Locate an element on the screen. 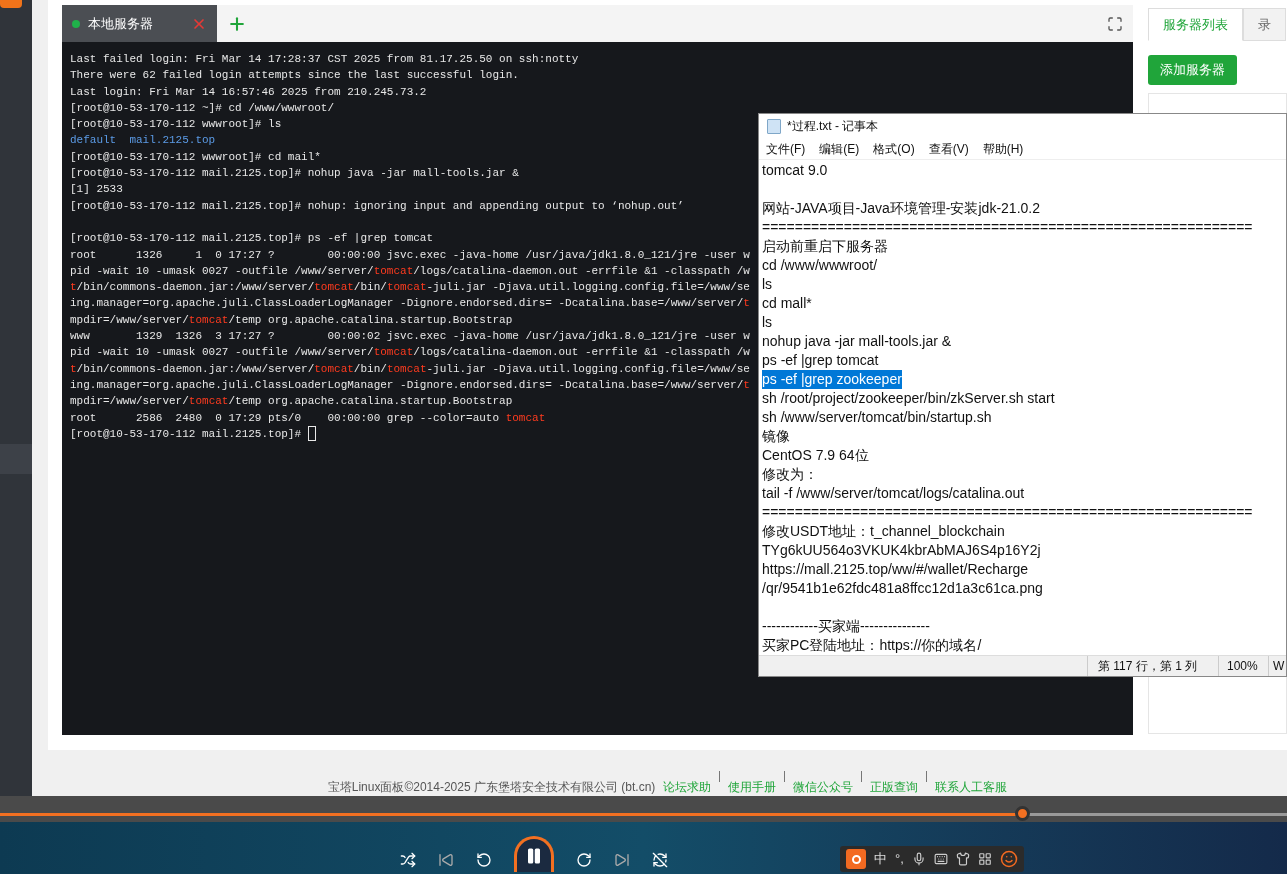 This screenshot has width=1287, height=874. tab-label: 本地服务器 is located at coordinates (121, 23).